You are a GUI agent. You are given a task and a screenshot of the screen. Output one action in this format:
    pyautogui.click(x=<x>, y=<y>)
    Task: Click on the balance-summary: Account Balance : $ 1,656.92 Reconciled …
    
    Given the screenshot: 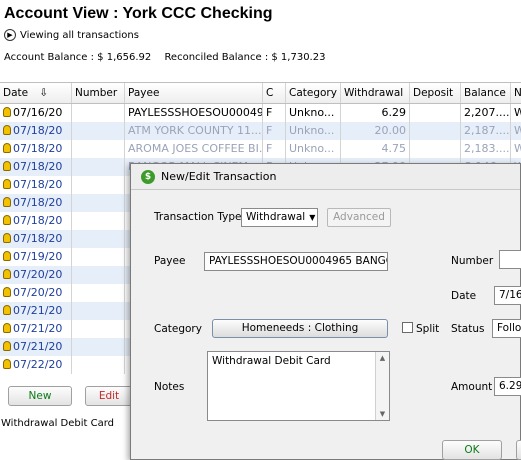 What is the action you would take?
    pyautogui.click(x=164, y=57)
    